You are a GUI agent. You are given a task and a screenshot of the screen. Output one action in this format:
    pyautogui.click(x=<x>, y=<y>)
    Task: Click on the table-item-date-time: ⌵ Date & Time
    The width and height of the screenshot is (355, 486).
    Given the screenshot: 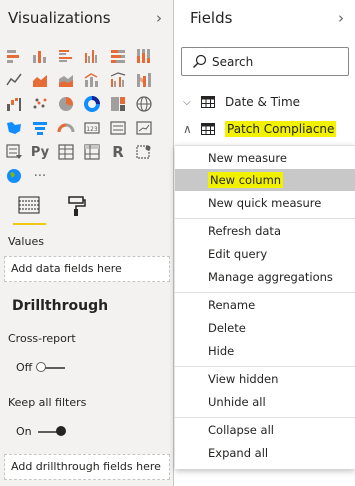 What is the action you would take?
    pyautogui.click(x=265, y=102)
    